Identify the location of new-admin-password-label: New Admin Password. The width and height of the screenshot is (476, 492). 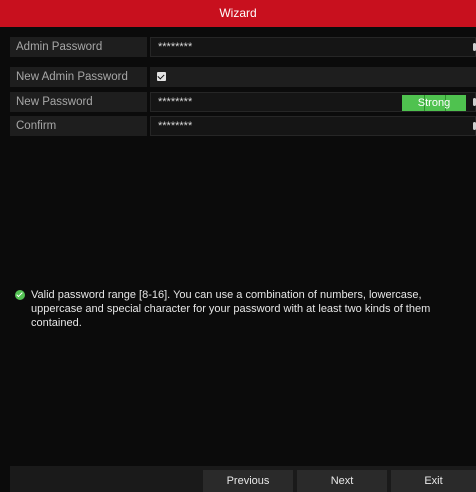
(78, 77).